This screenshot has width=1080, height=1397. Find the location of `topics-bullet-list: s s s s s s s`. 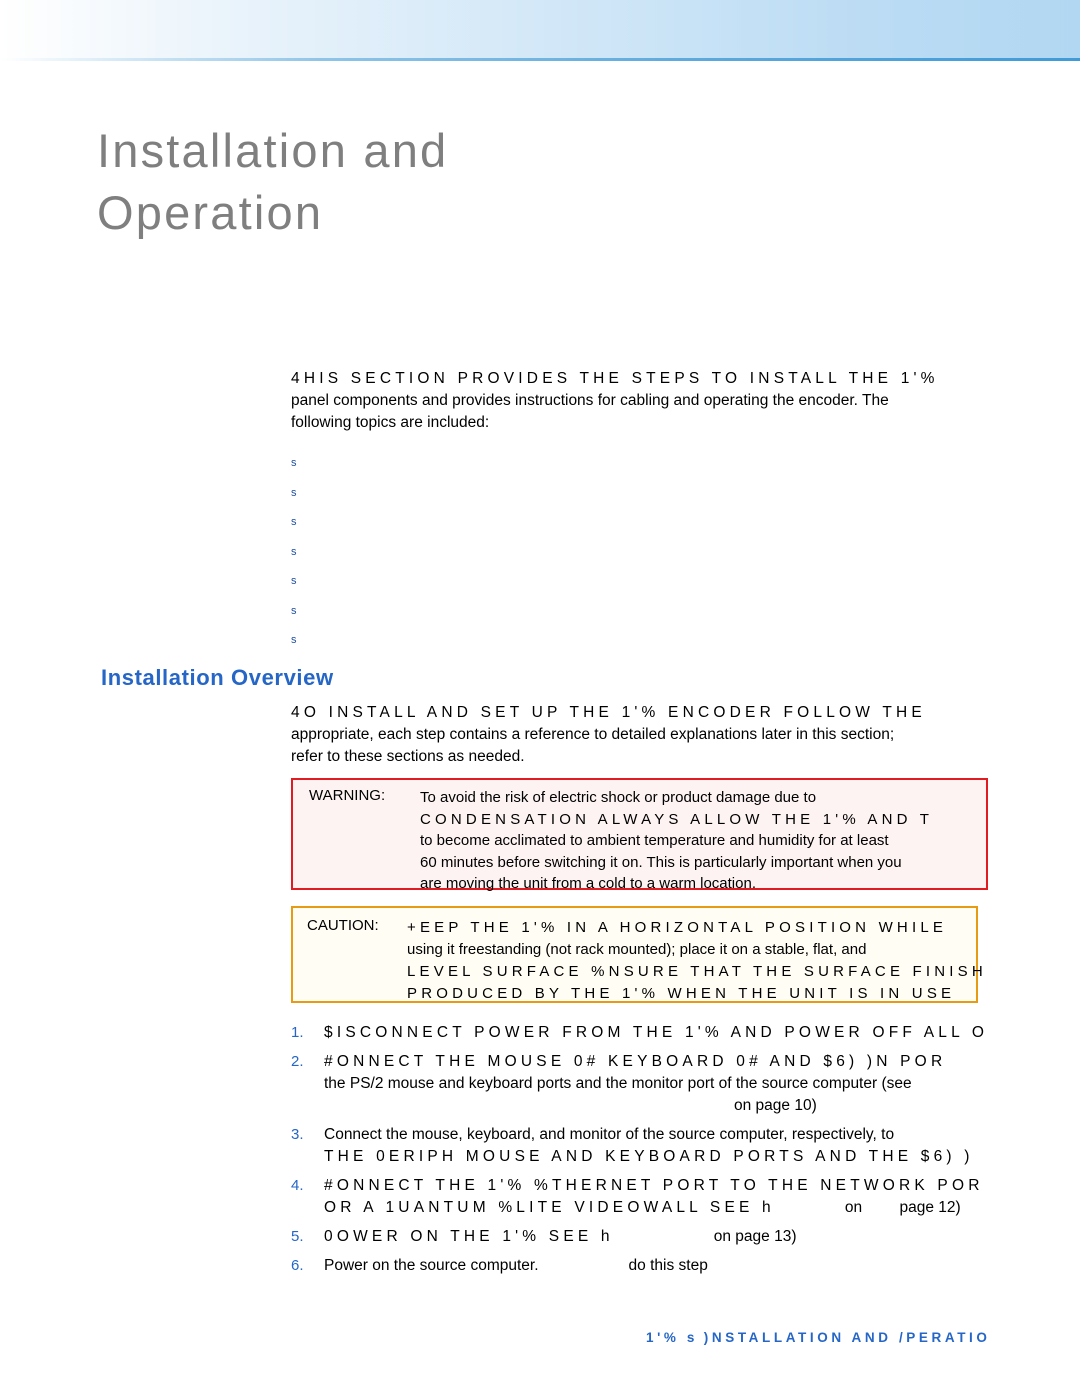

topics-bullet-list: s s s s s s s is located at coordinates (641, 550).